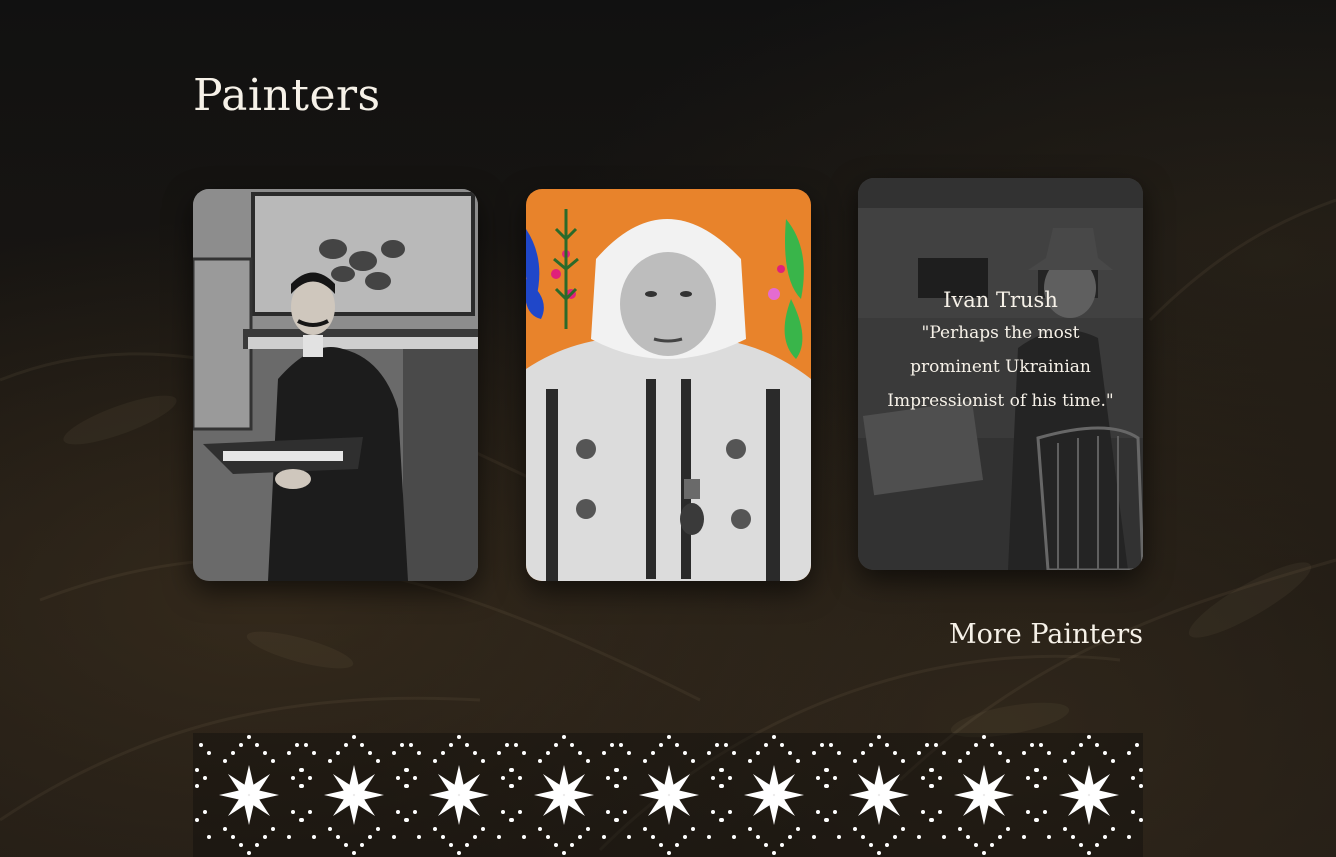  What do you see at coordinates (1046, 634) in the screenshot?
I see `more-painters-link: More Painters` at bounding box center [1046, 634].